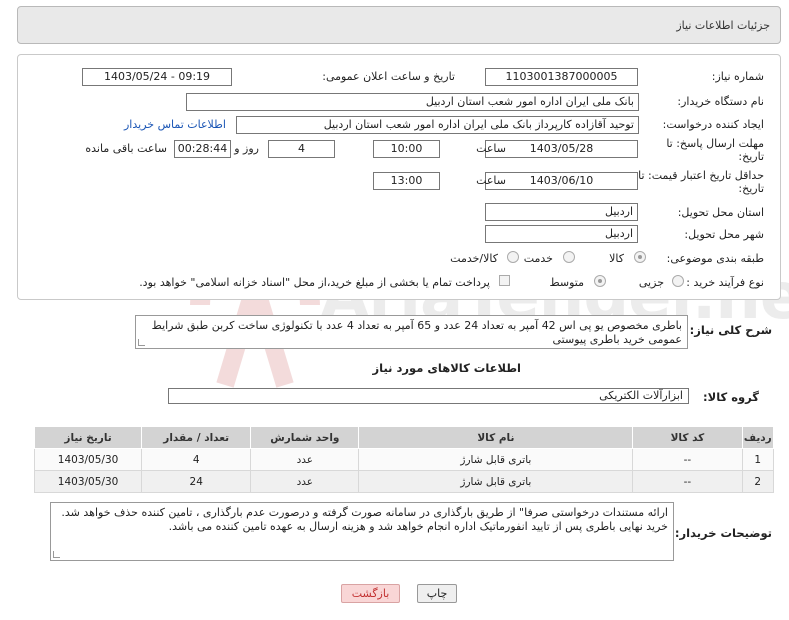 The image size is (789, 620). What do you see at coordinates (758, 459) in the screenshot?
I see `row-index: 1` at bounding box center [758, 459].